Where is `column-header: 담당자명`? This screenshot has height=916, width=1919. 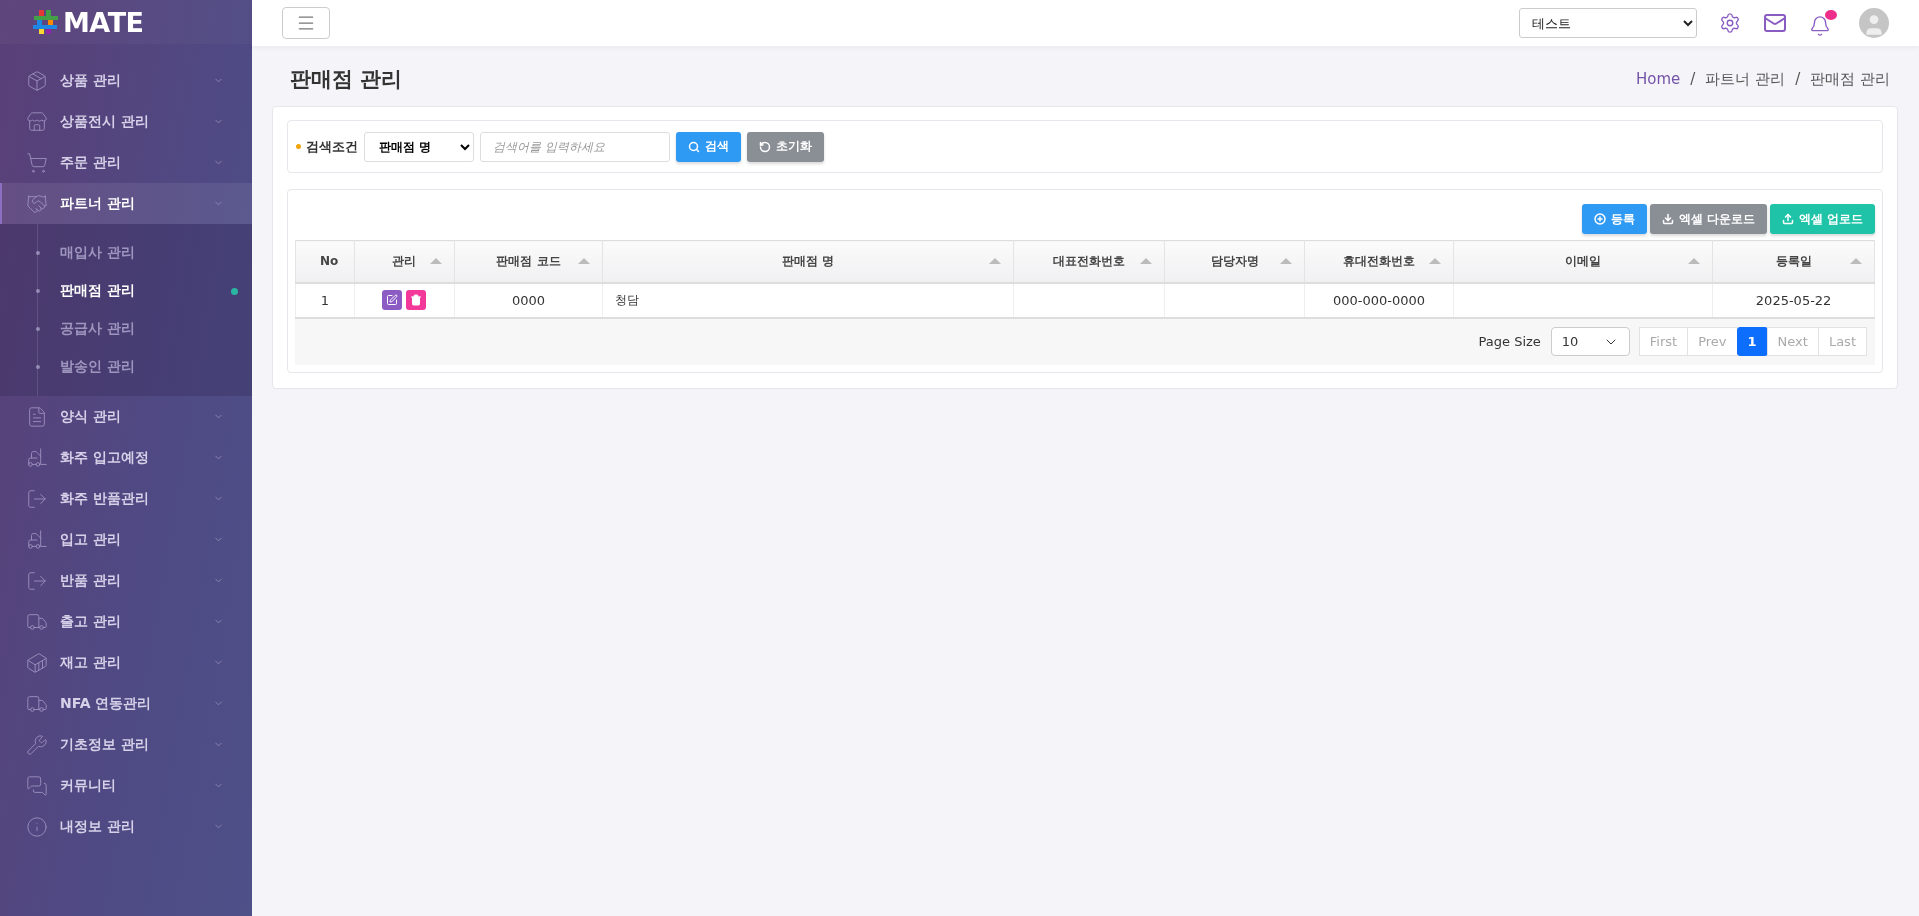
column-header: 담당자명 is located at coordinates (1234, 261).